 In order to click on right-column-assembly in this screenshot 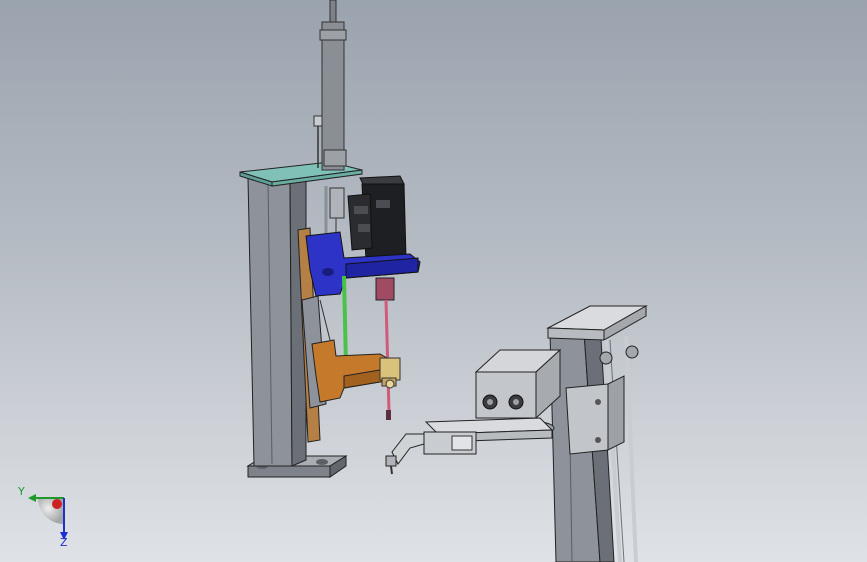, I will do `click(516, 433)`.